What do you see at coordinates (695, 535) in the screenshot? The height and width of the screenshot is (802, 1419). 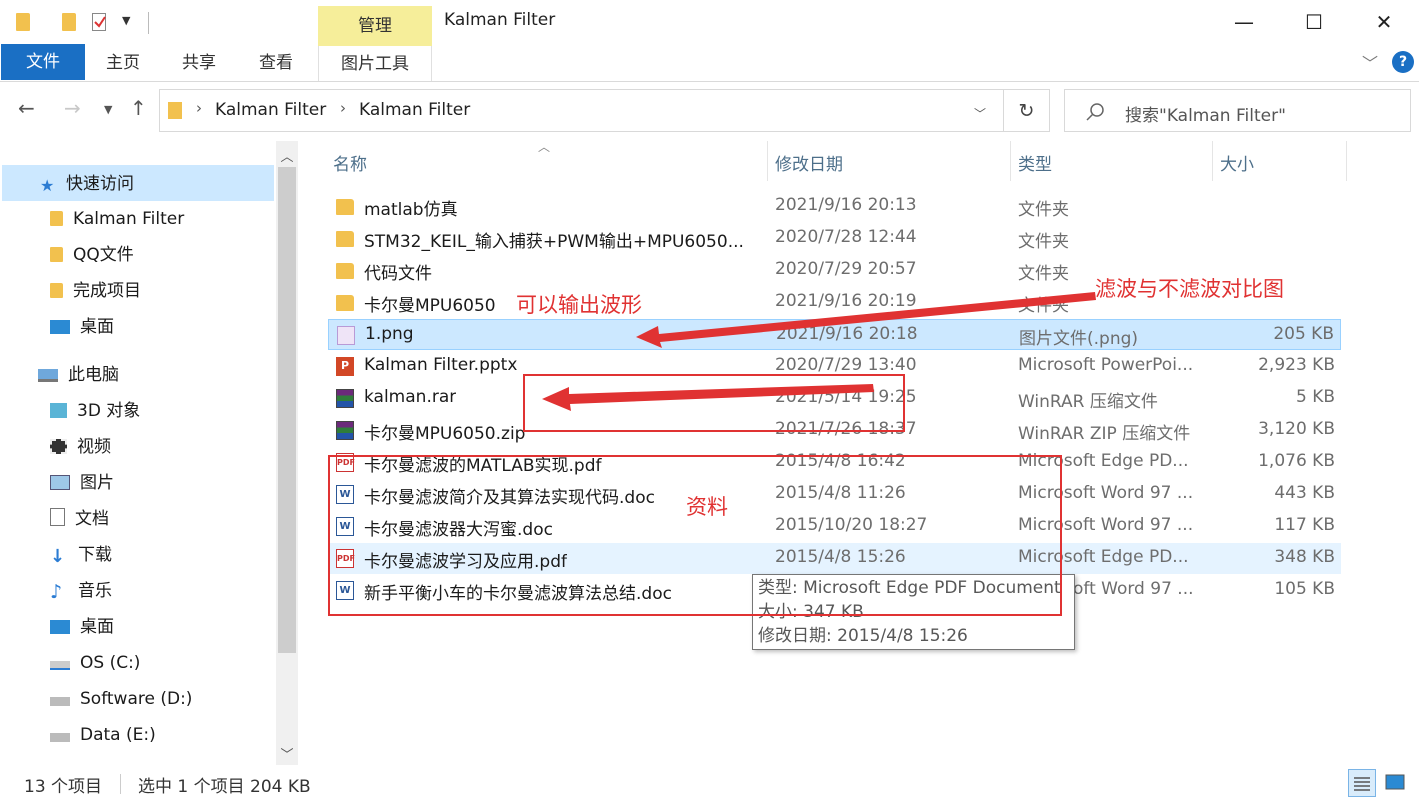 I see `documents-highlight-box` at bounding box center [695, 535].